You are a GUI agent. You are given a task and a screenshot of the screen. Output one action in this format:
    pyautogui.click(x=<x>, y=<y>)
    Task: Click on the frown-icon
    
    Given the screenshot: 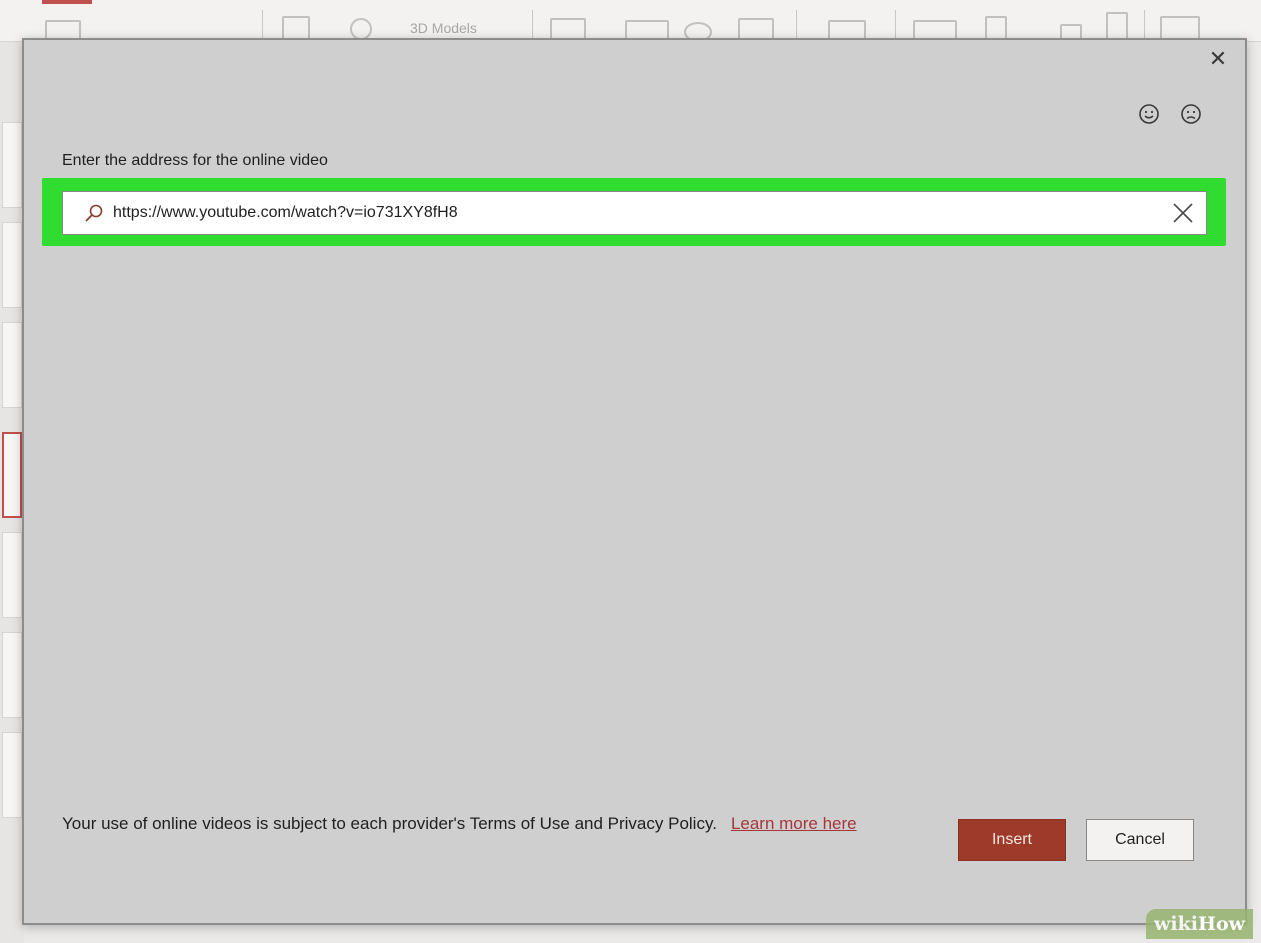 What is the action you would take?
    pyautogui.click(x=1191, y=114)
    